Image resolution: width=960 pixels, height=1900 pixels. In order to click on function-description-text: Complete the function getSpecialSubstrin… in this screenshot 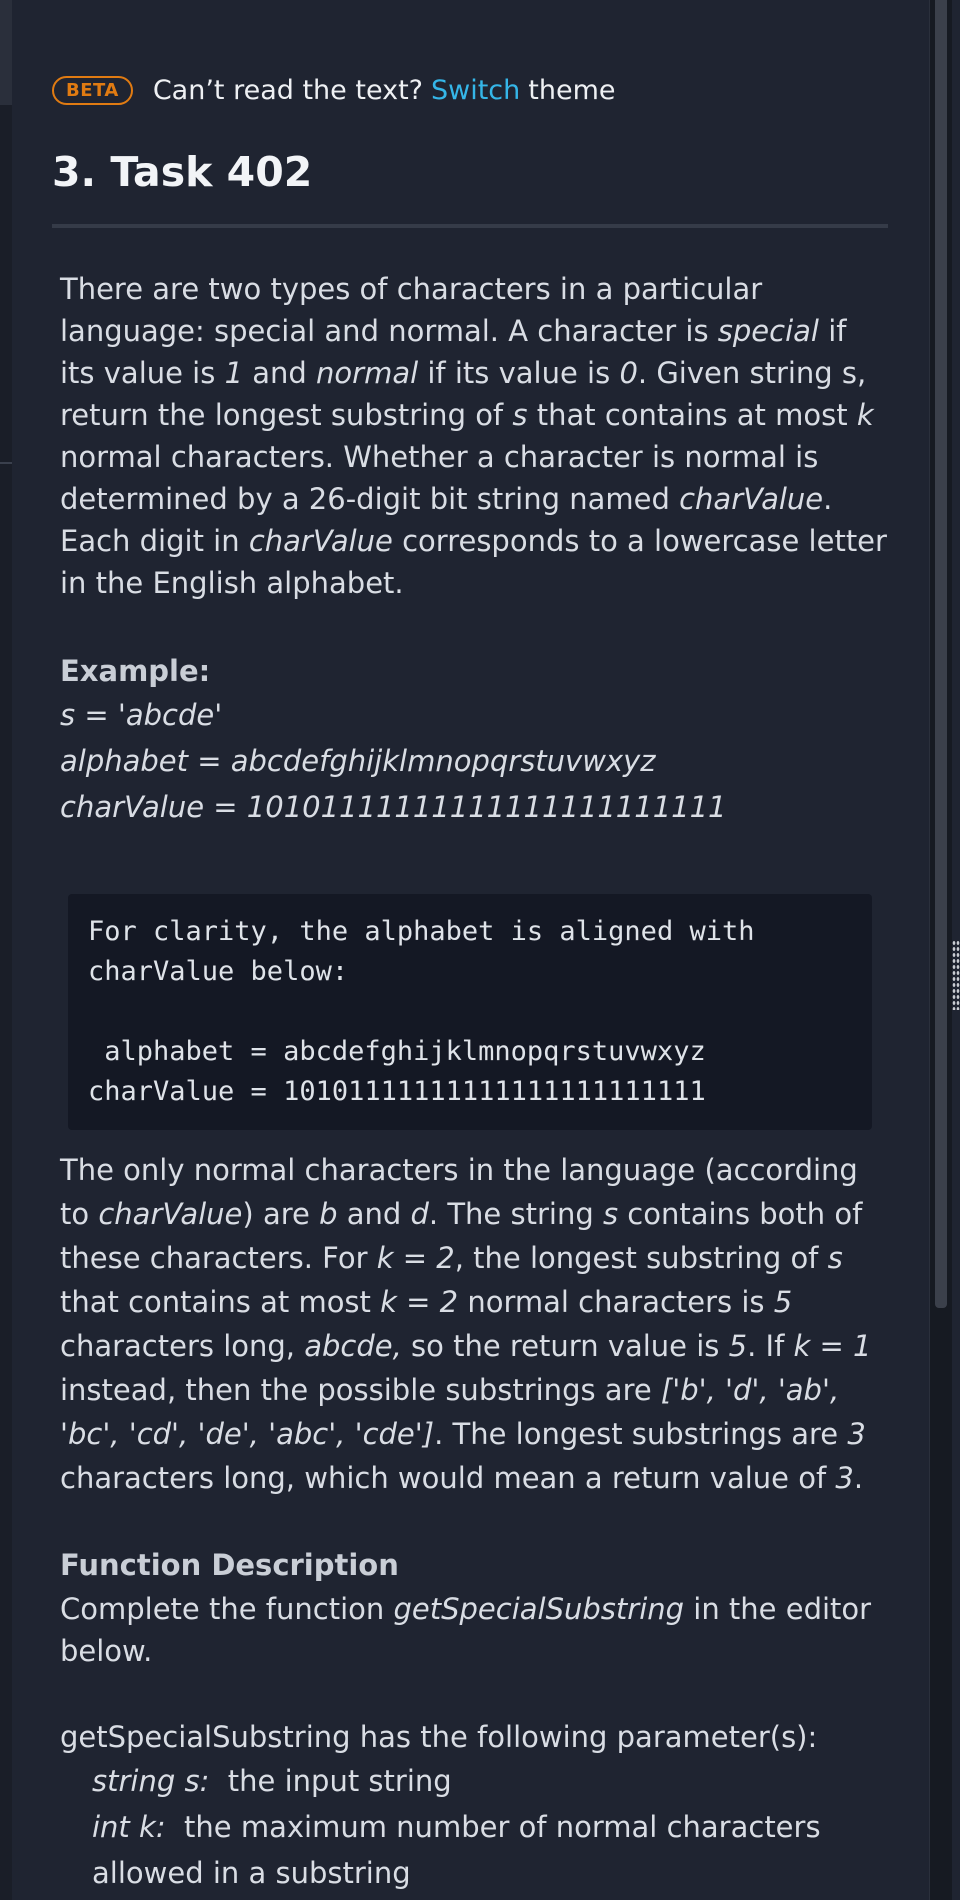, I will do `click(475, 1630)`.